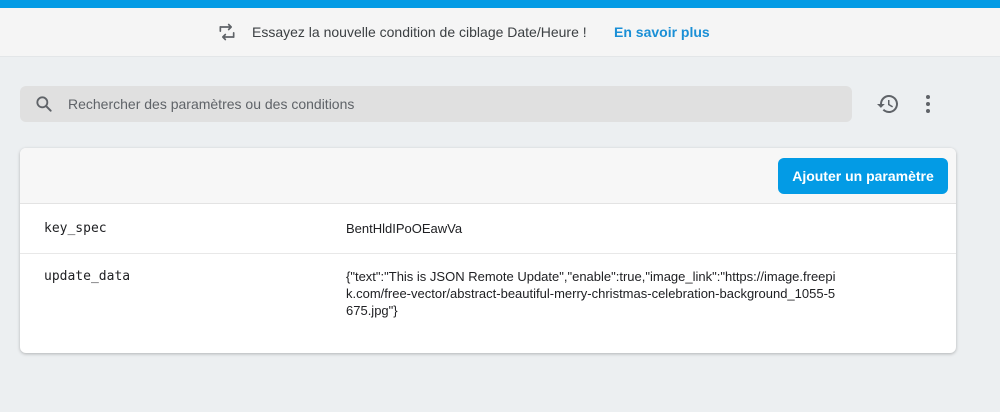 This screenshot has width=1000, height=412. What do you see at coordinates (87, 276) in the screenshot?
I see `parameter-key: update_data` at bounding box center [87, 276].